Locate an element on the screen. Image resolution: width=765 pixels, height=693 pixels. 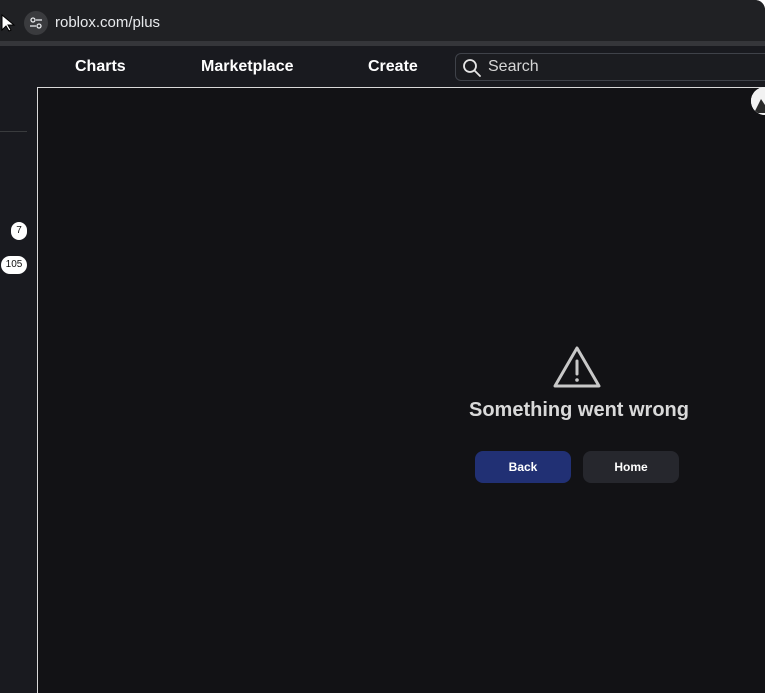
tune-icon is located at coordinates (36, 23).